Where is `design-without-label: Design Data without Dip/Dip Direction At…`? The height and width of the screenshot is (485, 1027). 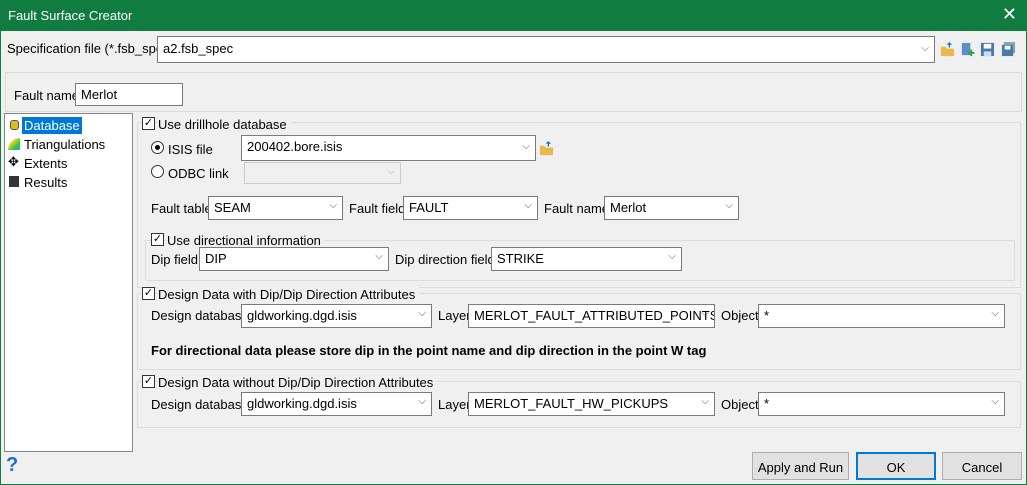
design-without-label: Design Data without Dip/Dip Direction At… is located at coordinates (298, 382).